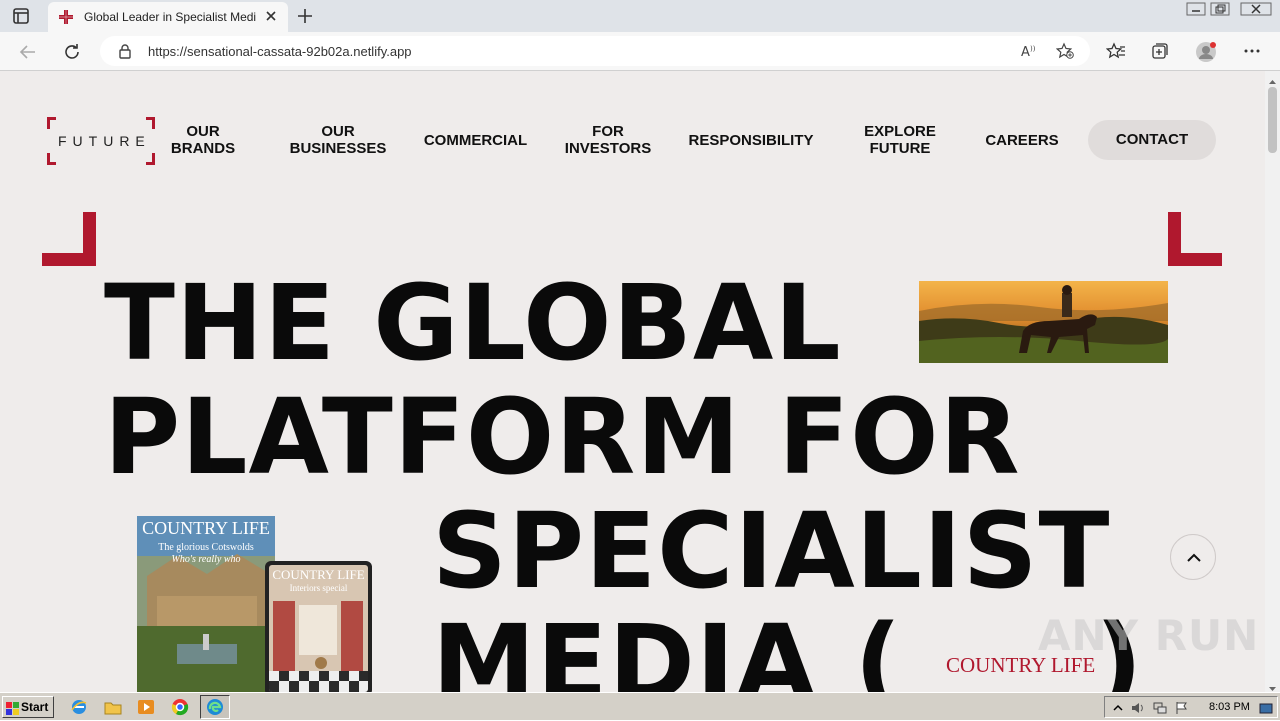  Describe the element at coordinates (1272, 120) in the screenshot. I see `scrollbar-thumb` at that location.